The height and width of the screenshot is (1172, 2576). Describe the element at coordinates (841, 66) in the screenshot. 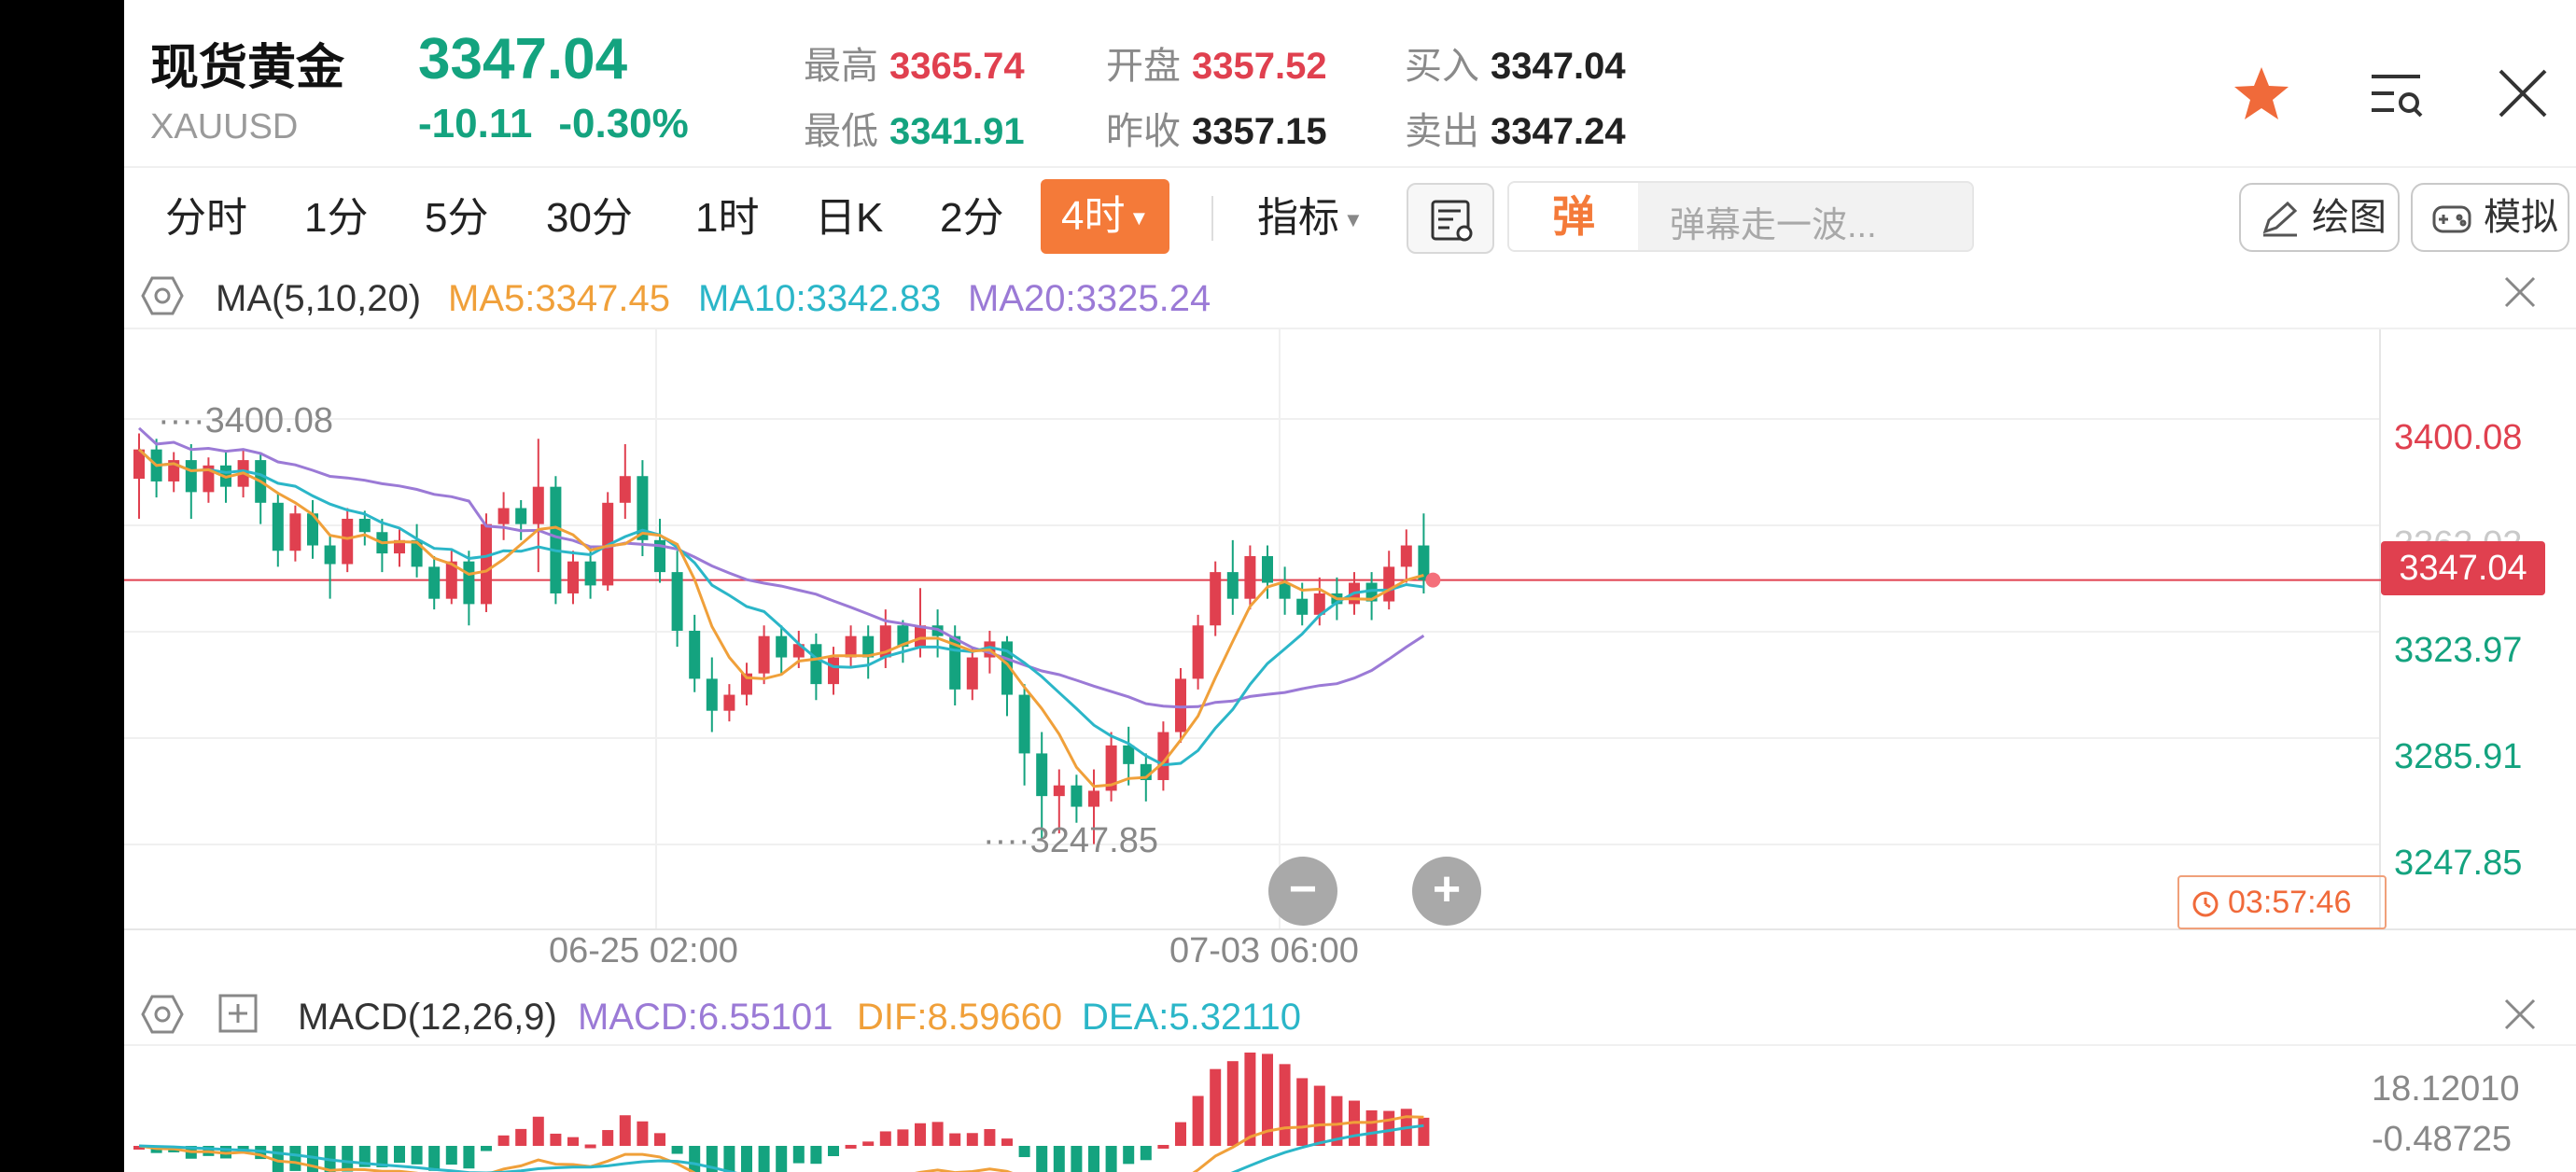

I see `high-label: 最高` at that location.